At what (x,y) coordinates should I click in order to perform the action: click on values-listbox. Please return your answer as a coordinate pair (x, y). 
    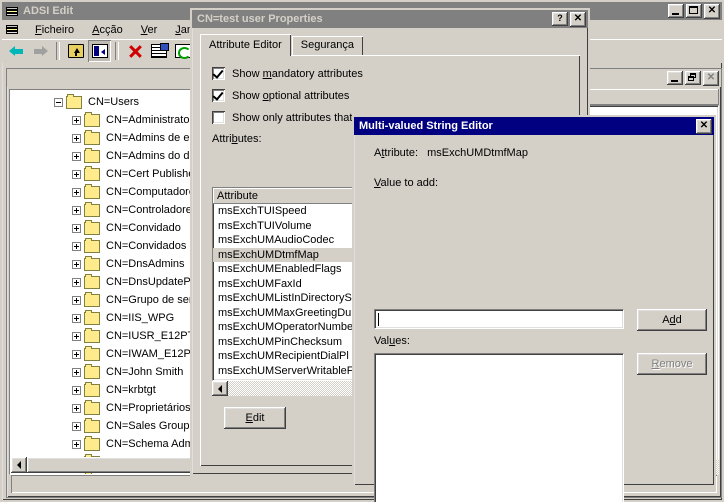
    Looking at the image, I should click on (499, 427).